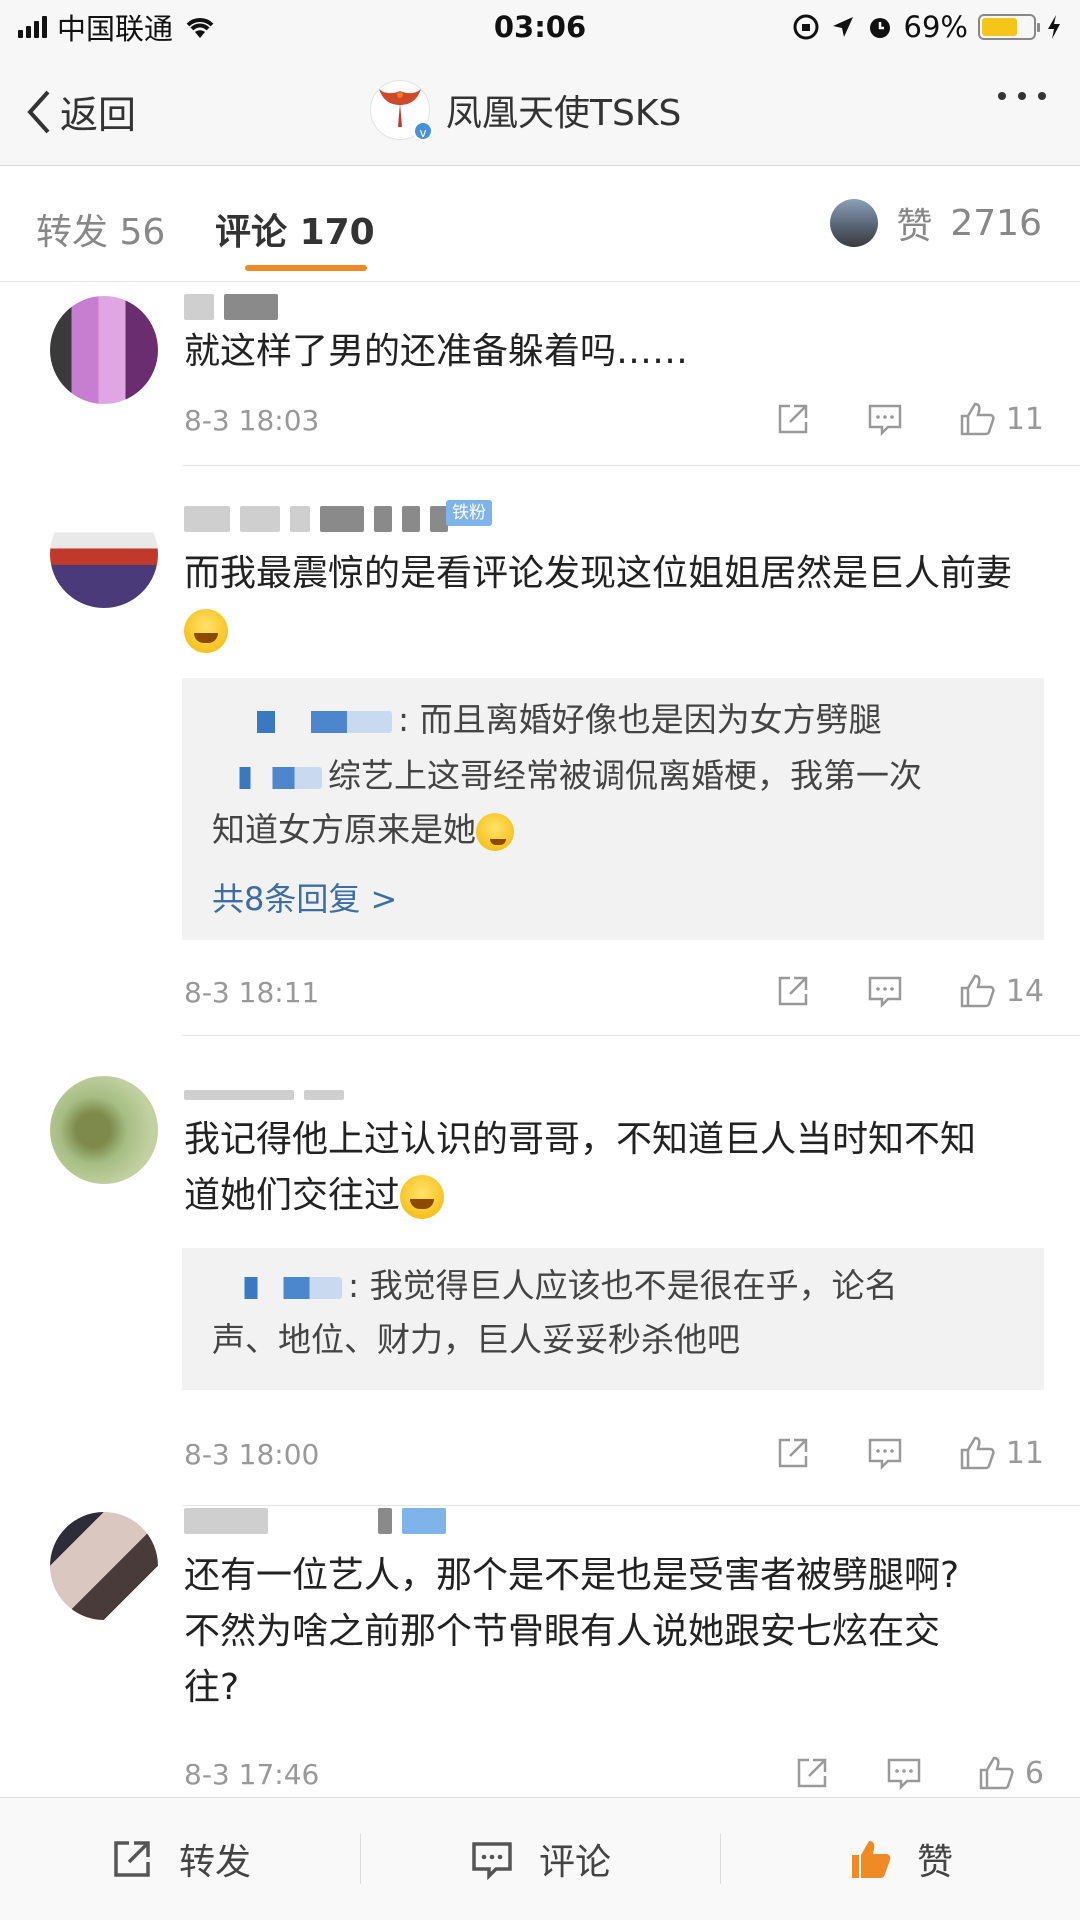 The height and width of the screenshot is (1920, 1080). Describe the element at coordinates (909, 991) in the screenshot. I see `comment-actions: 14` at that location.